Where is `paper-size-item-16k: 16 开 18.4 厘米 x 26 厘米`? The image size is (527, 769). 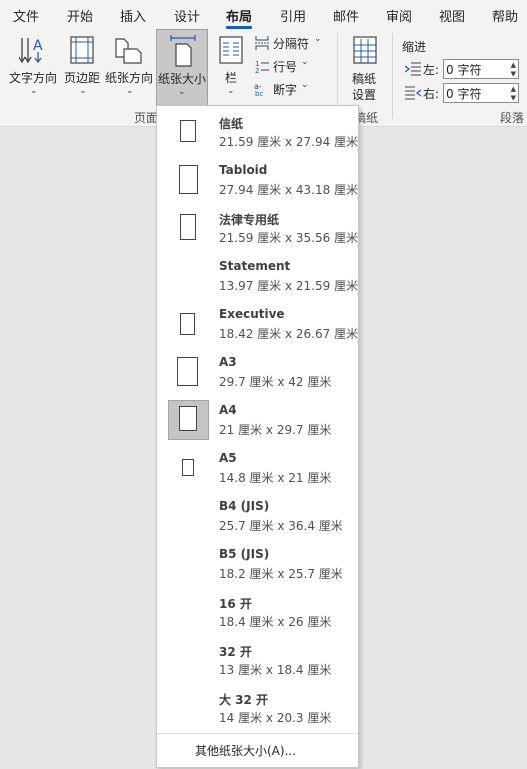
paper-size-item-16k: 16 开 18.4 厘米 x 26 厘米 is located at coordinates (257, 620).